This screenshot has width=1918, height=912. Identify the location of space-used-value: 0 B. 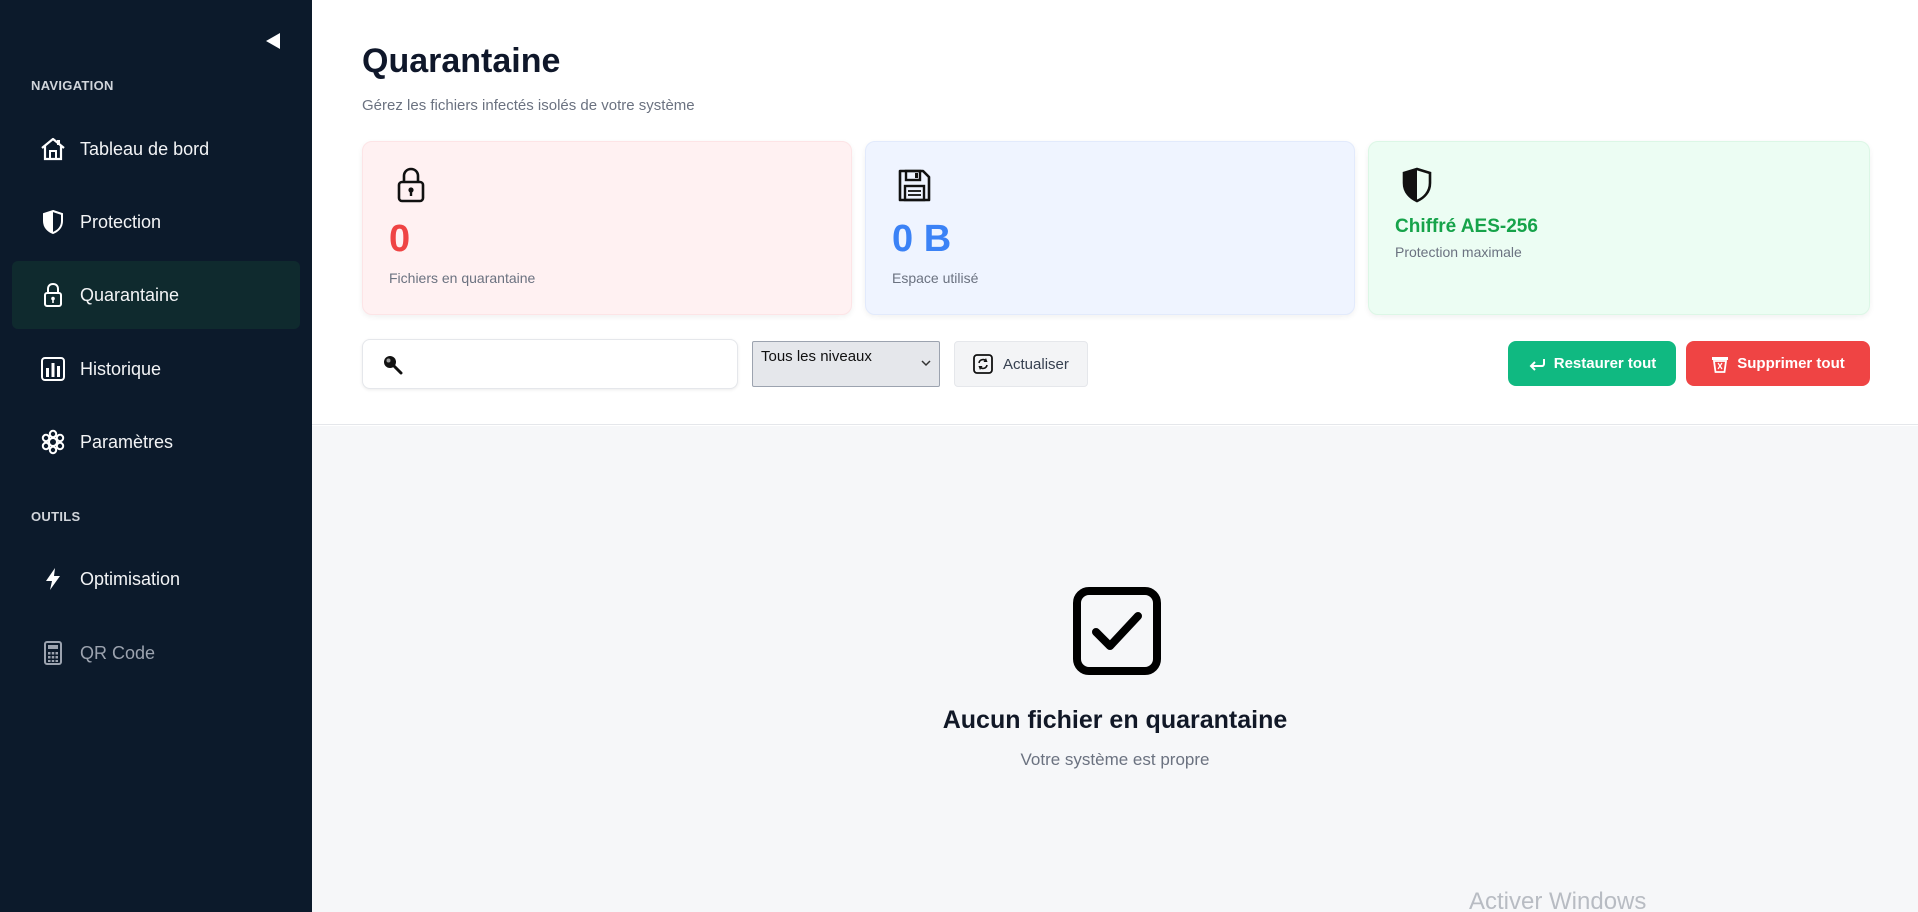
(922, 239).